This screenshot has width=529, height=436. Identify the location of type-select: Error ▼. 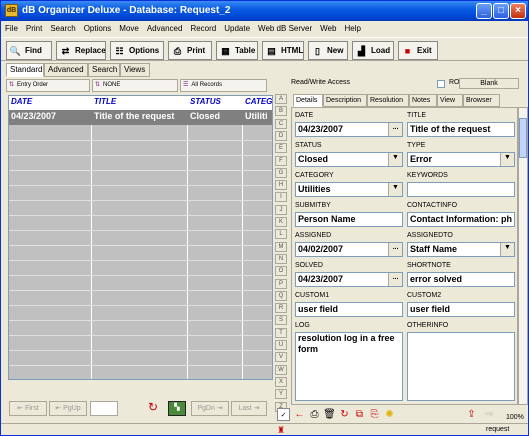
(461, 159).